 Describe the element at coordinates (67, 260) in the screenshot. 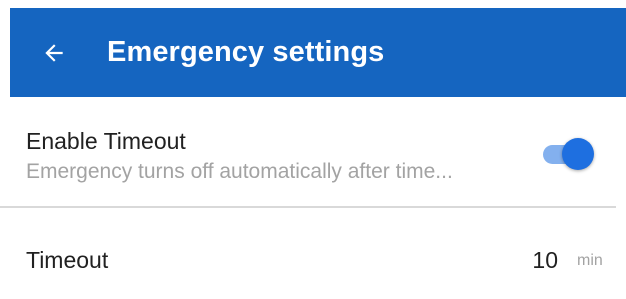

I see `timeout-label: Timeout` at that location.